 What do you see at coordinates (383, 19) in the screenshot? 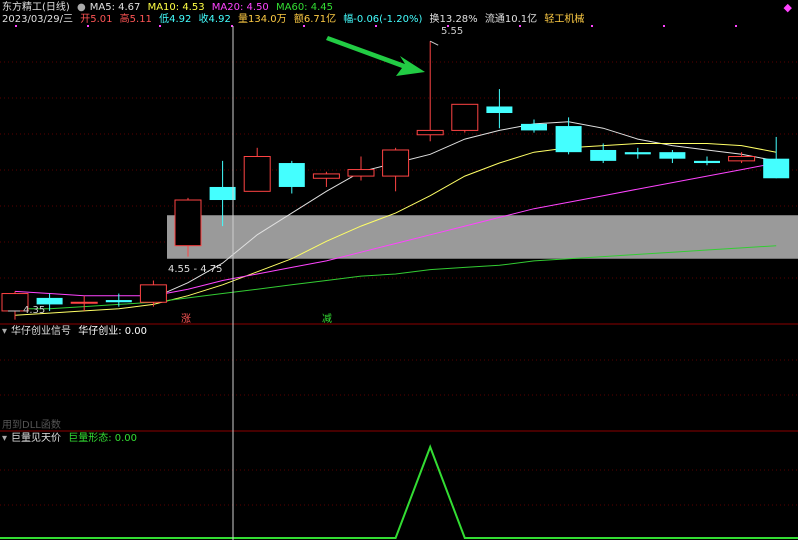
I see `change-value: 幅-0.06(-1.20%)` at bounding box center [383, 19].